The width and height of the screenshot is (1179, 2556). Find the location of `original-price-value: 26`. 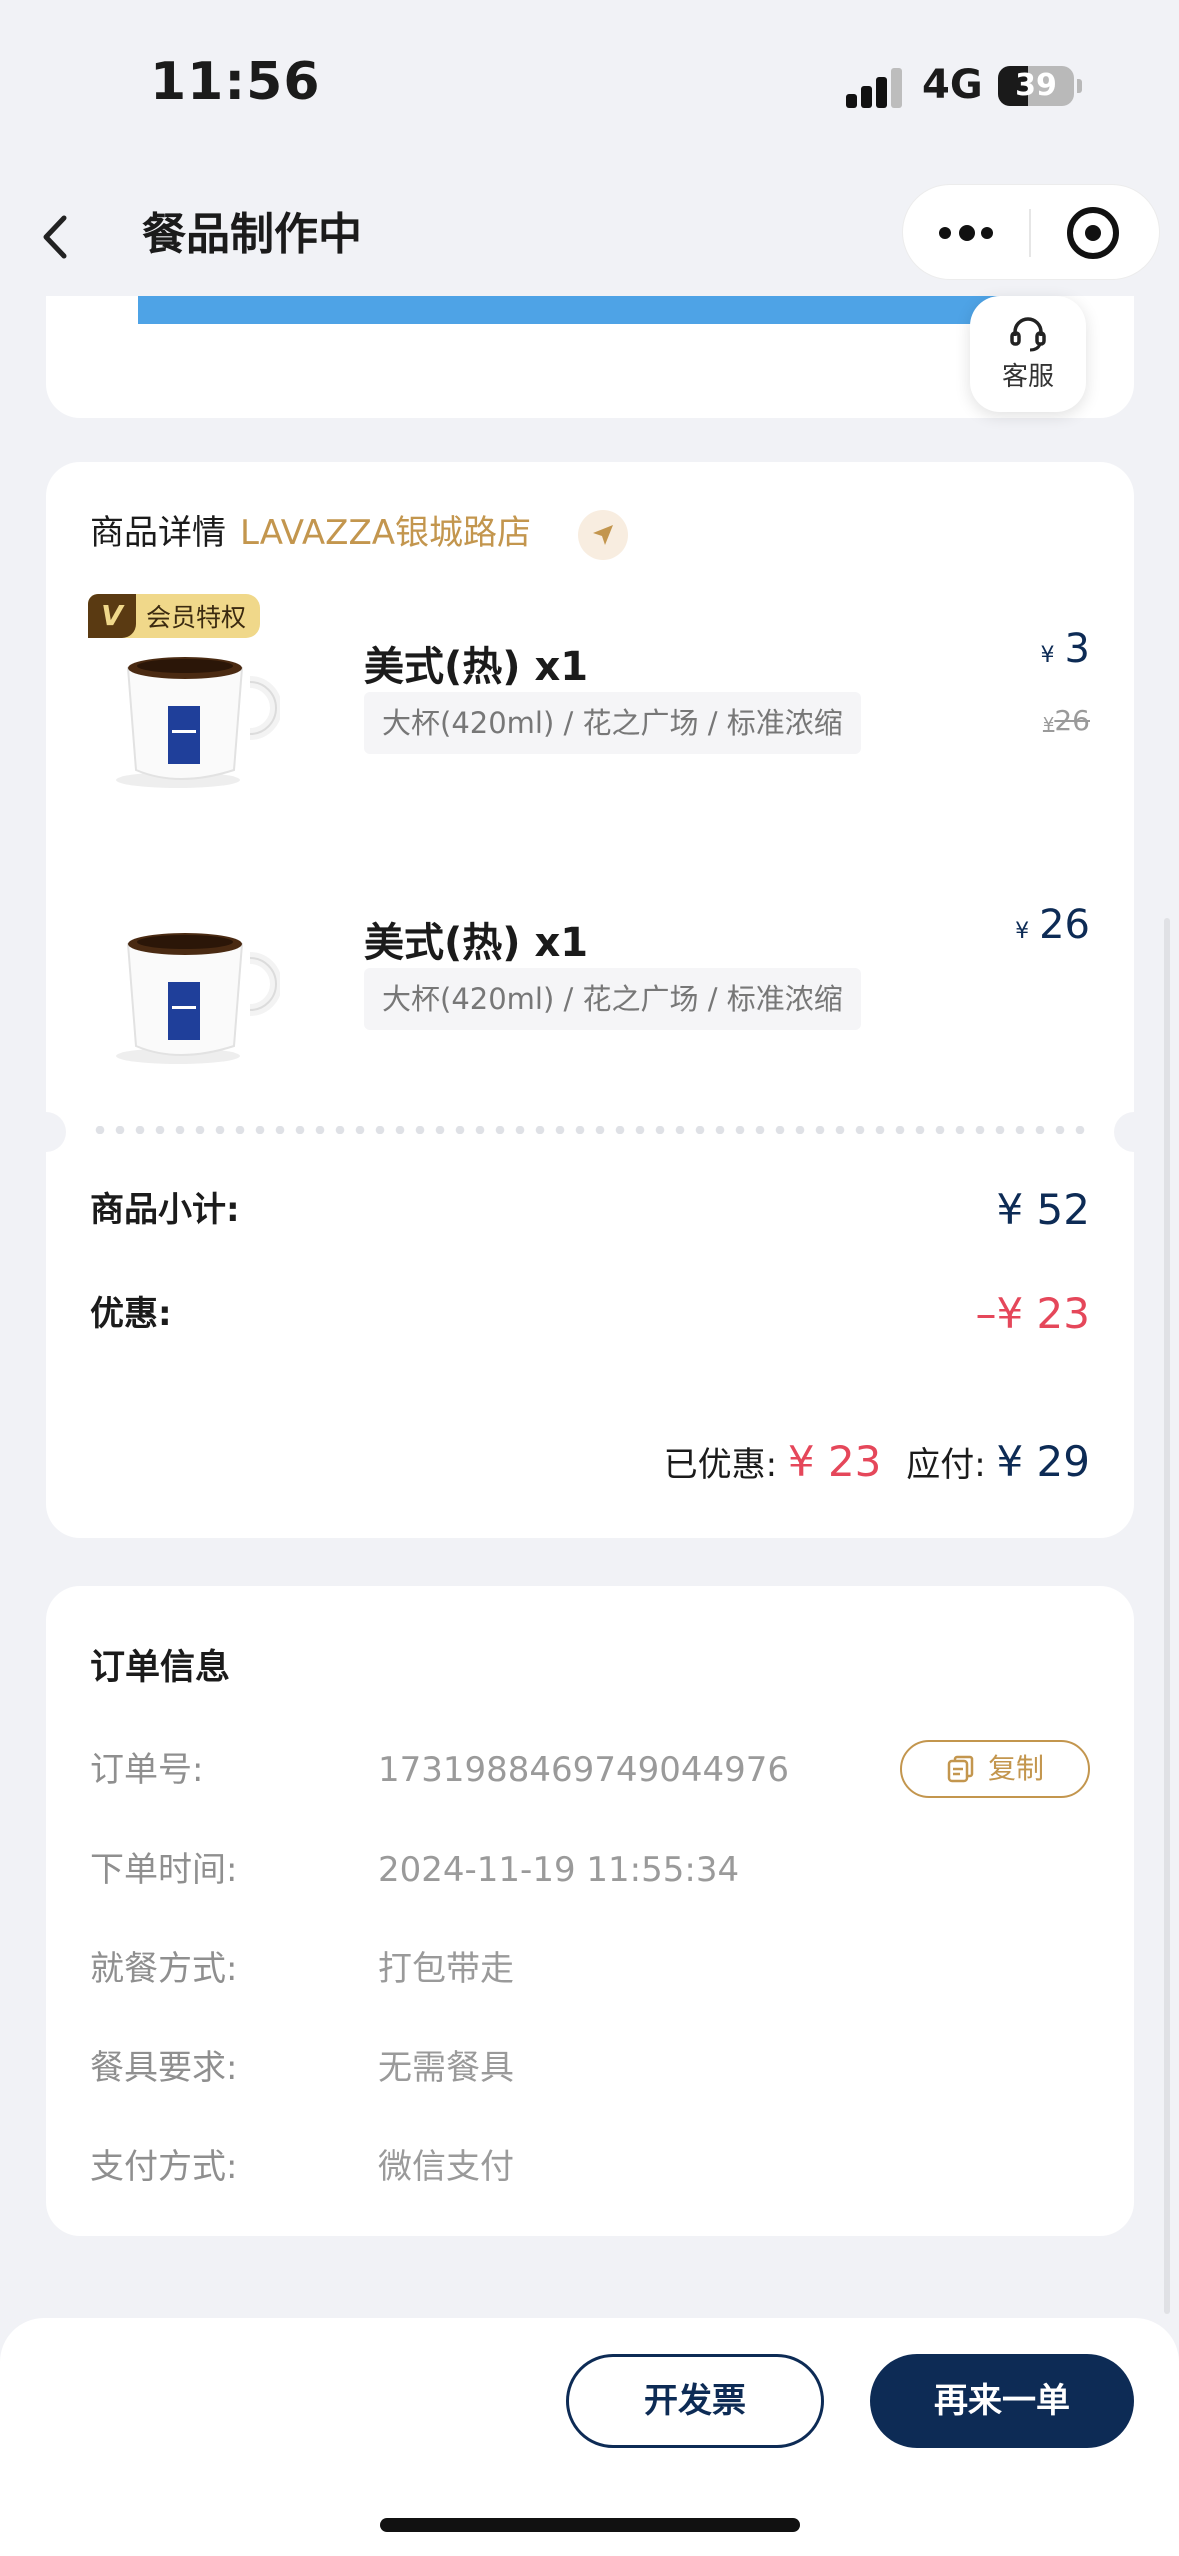

original-price-value: 26 is located at coordinates (1072, 720).